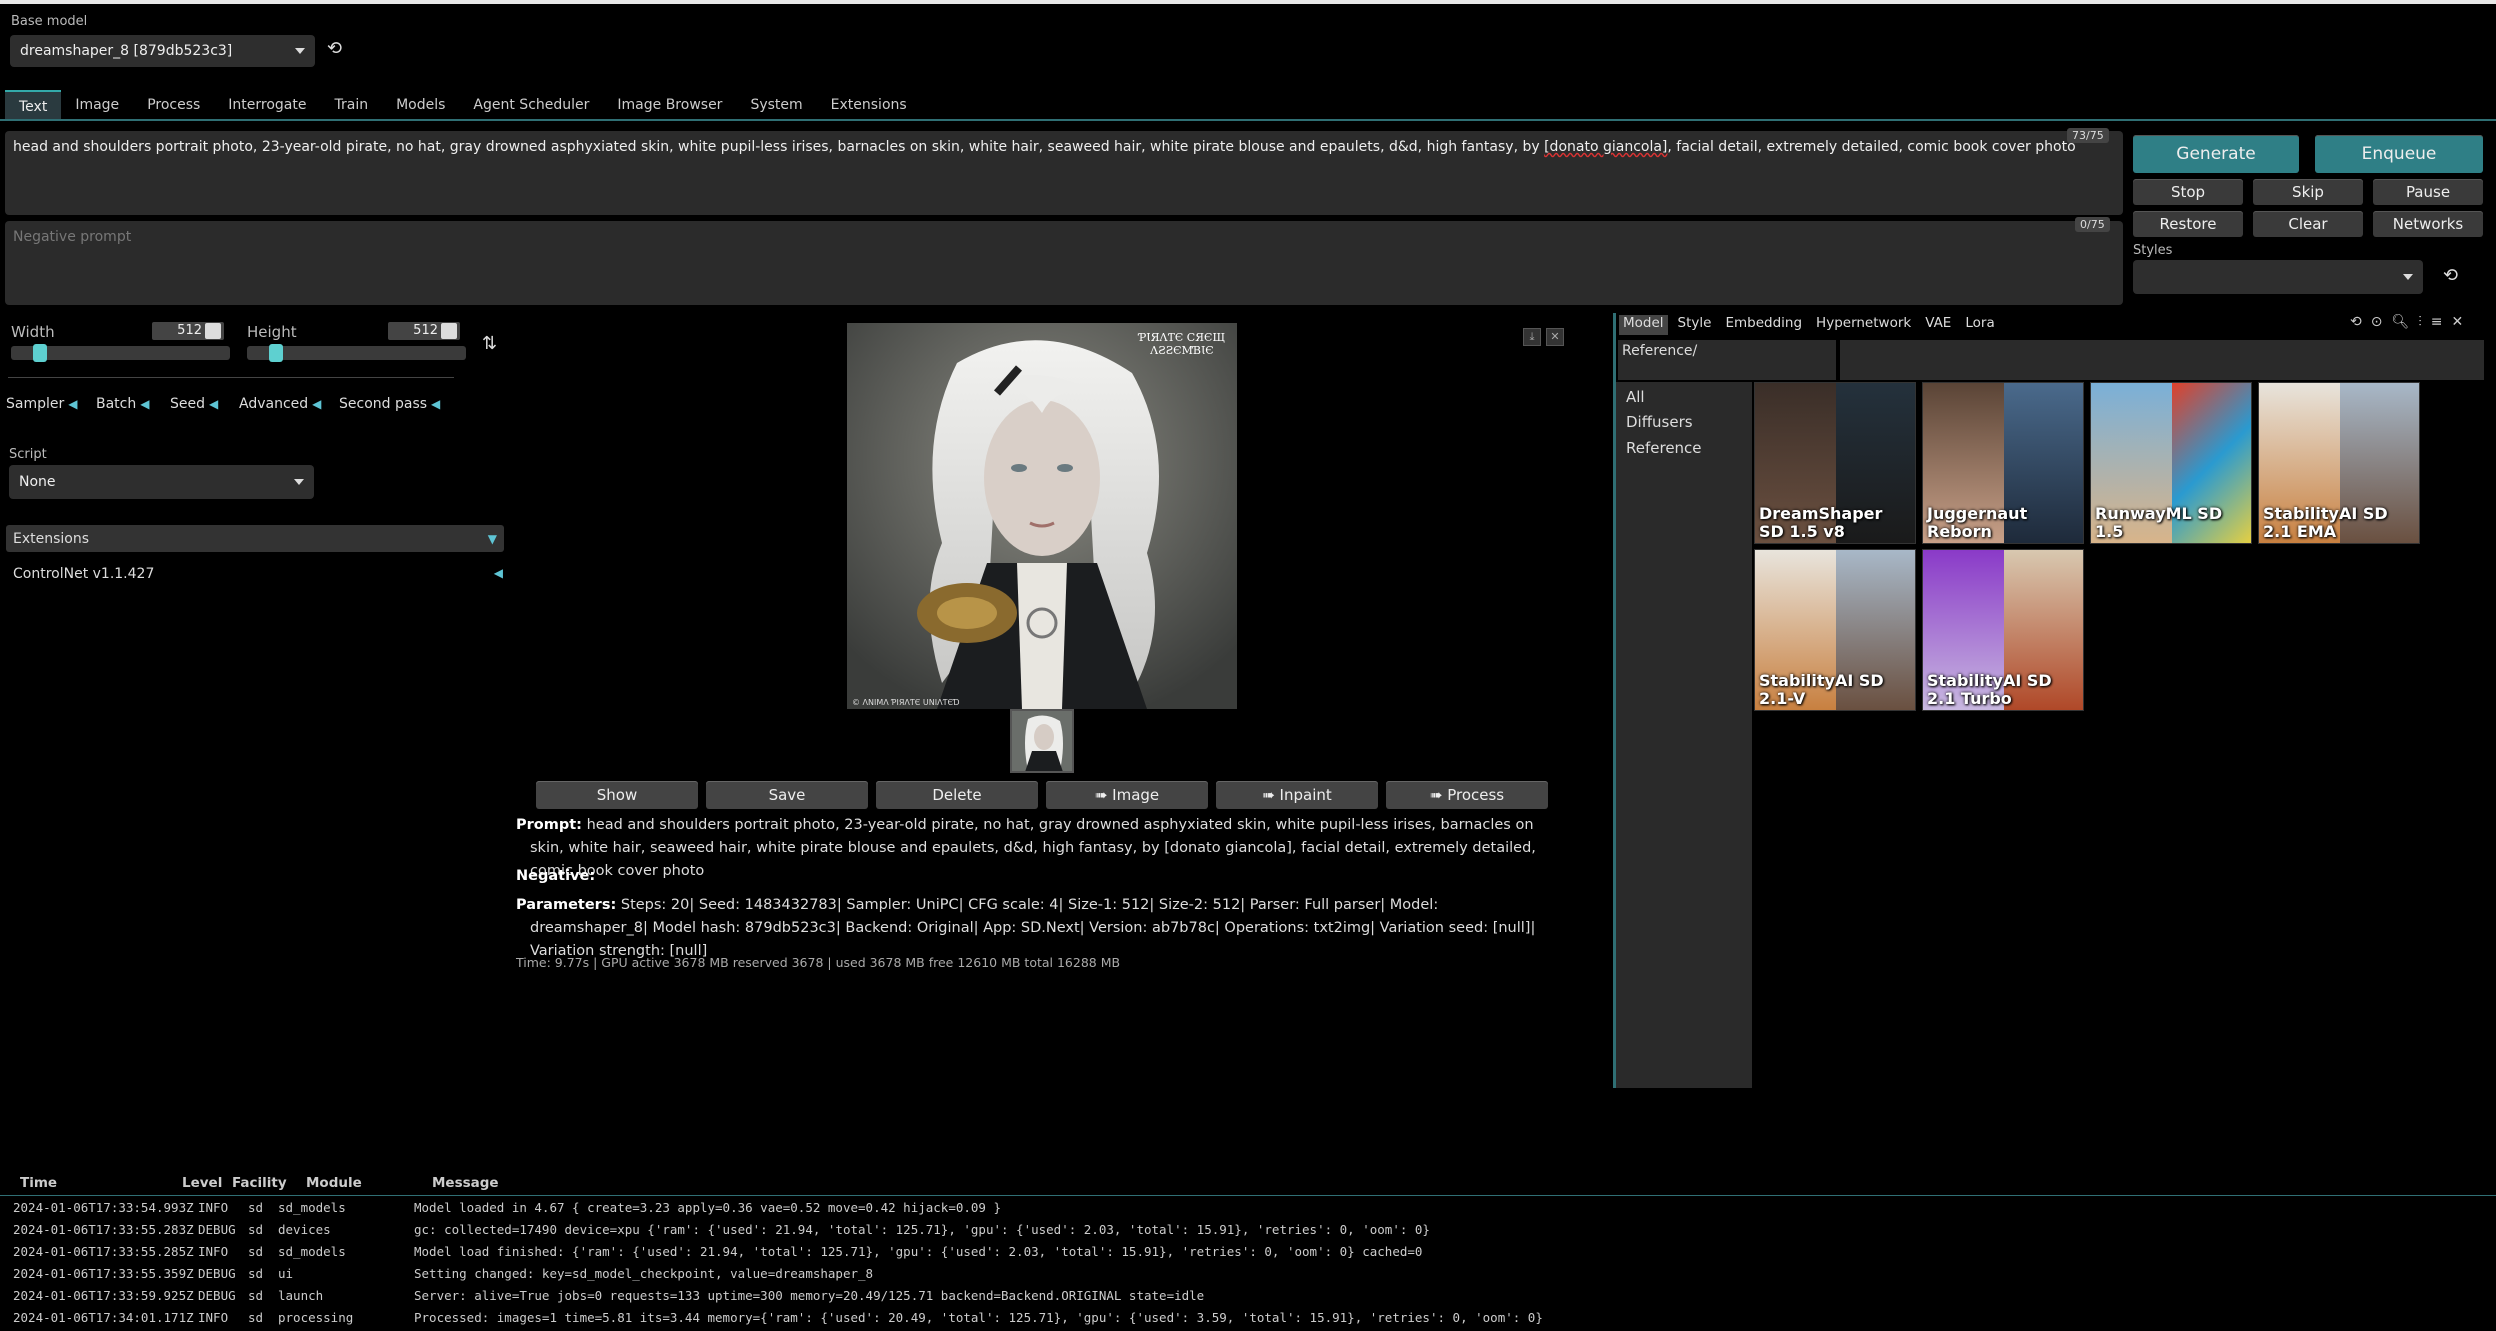 Image resolution: width=2496 pixels, height=1331 pixels. I want to click on pause-button: Pause, so click(2428, 192).